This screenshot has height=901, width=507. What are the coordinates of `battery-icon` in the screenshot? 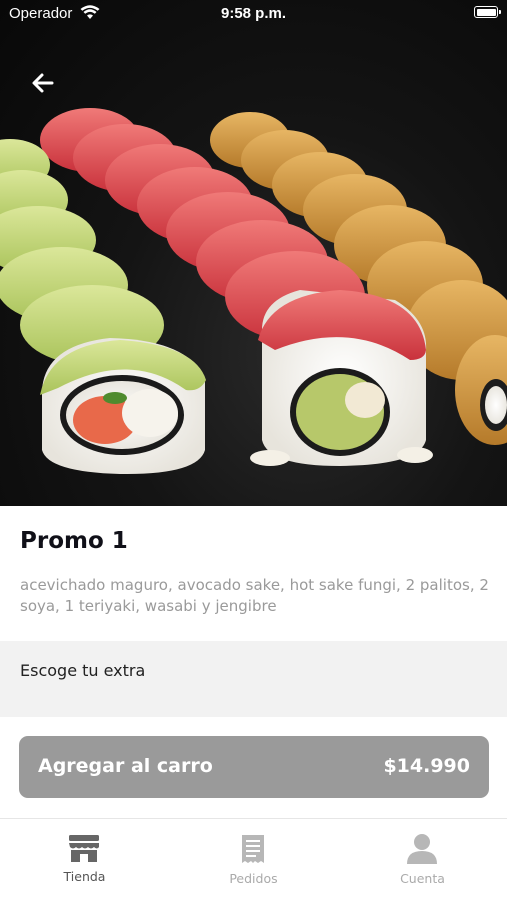 It's located at (487, 12).